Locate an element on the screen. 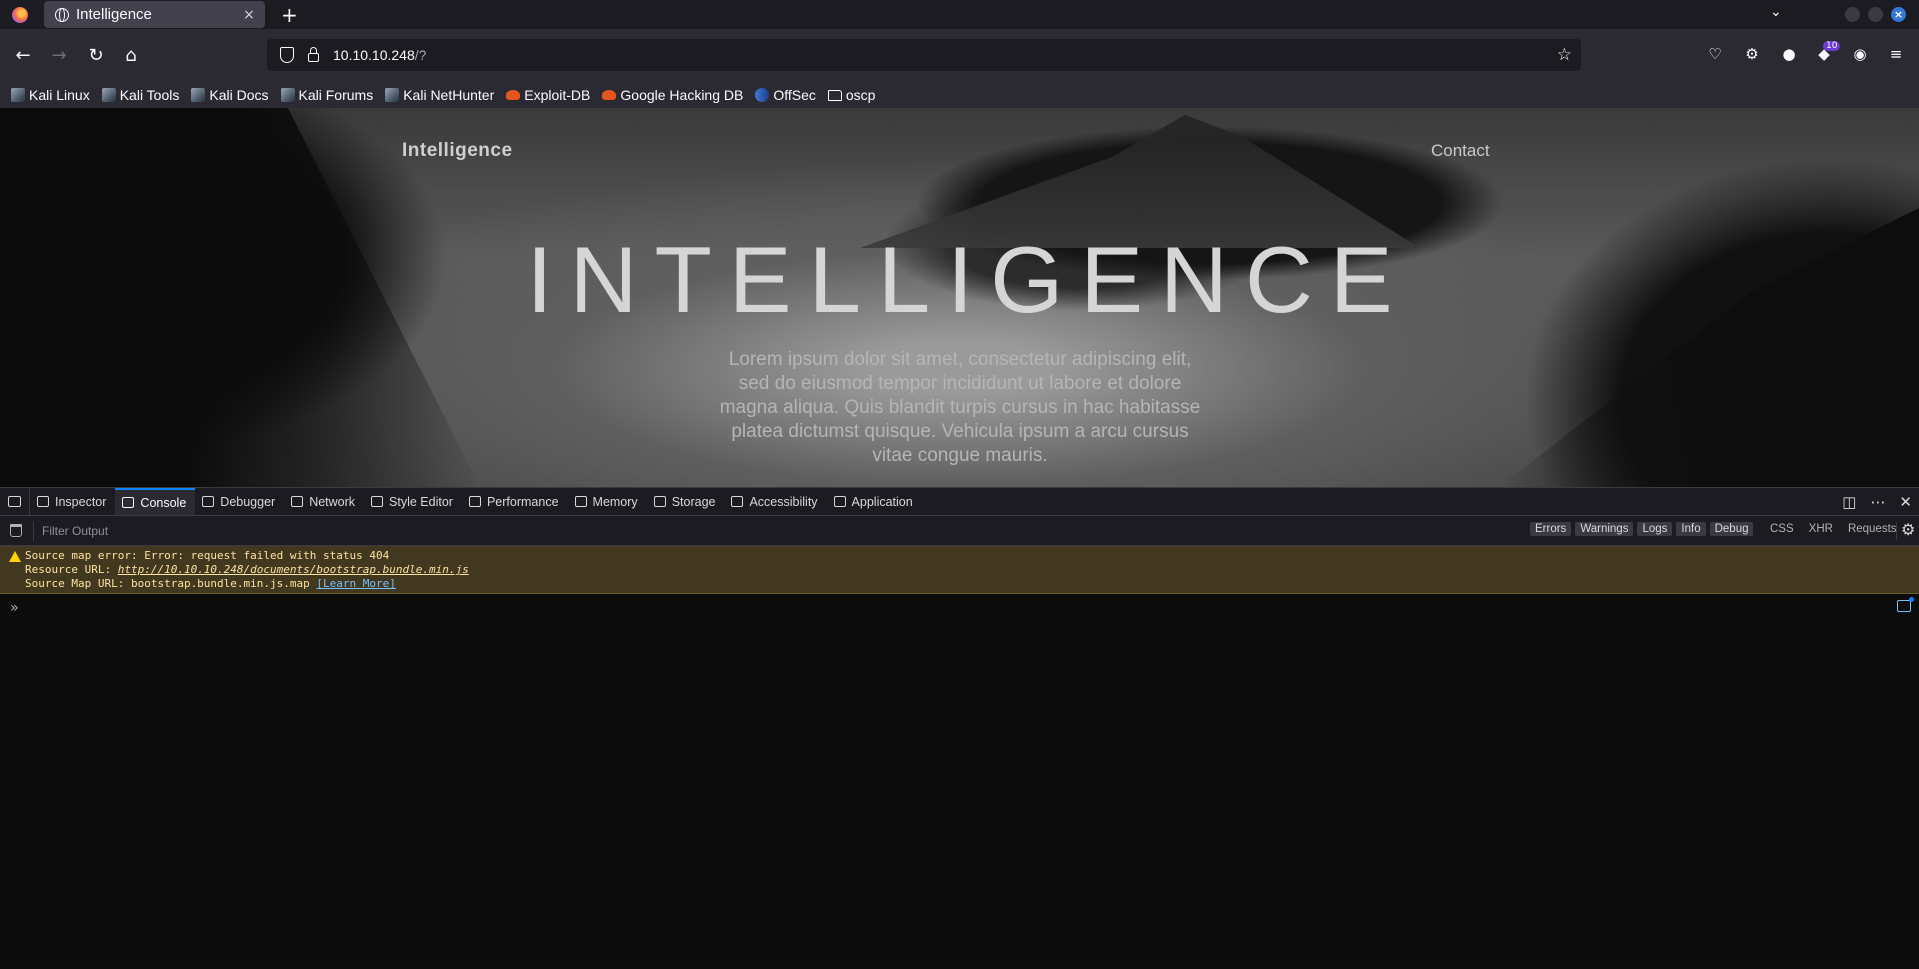 The width and height of the screenshot is (1919, 969). extension-palette-icon: ◉ is located at coordinates (1860, 54).